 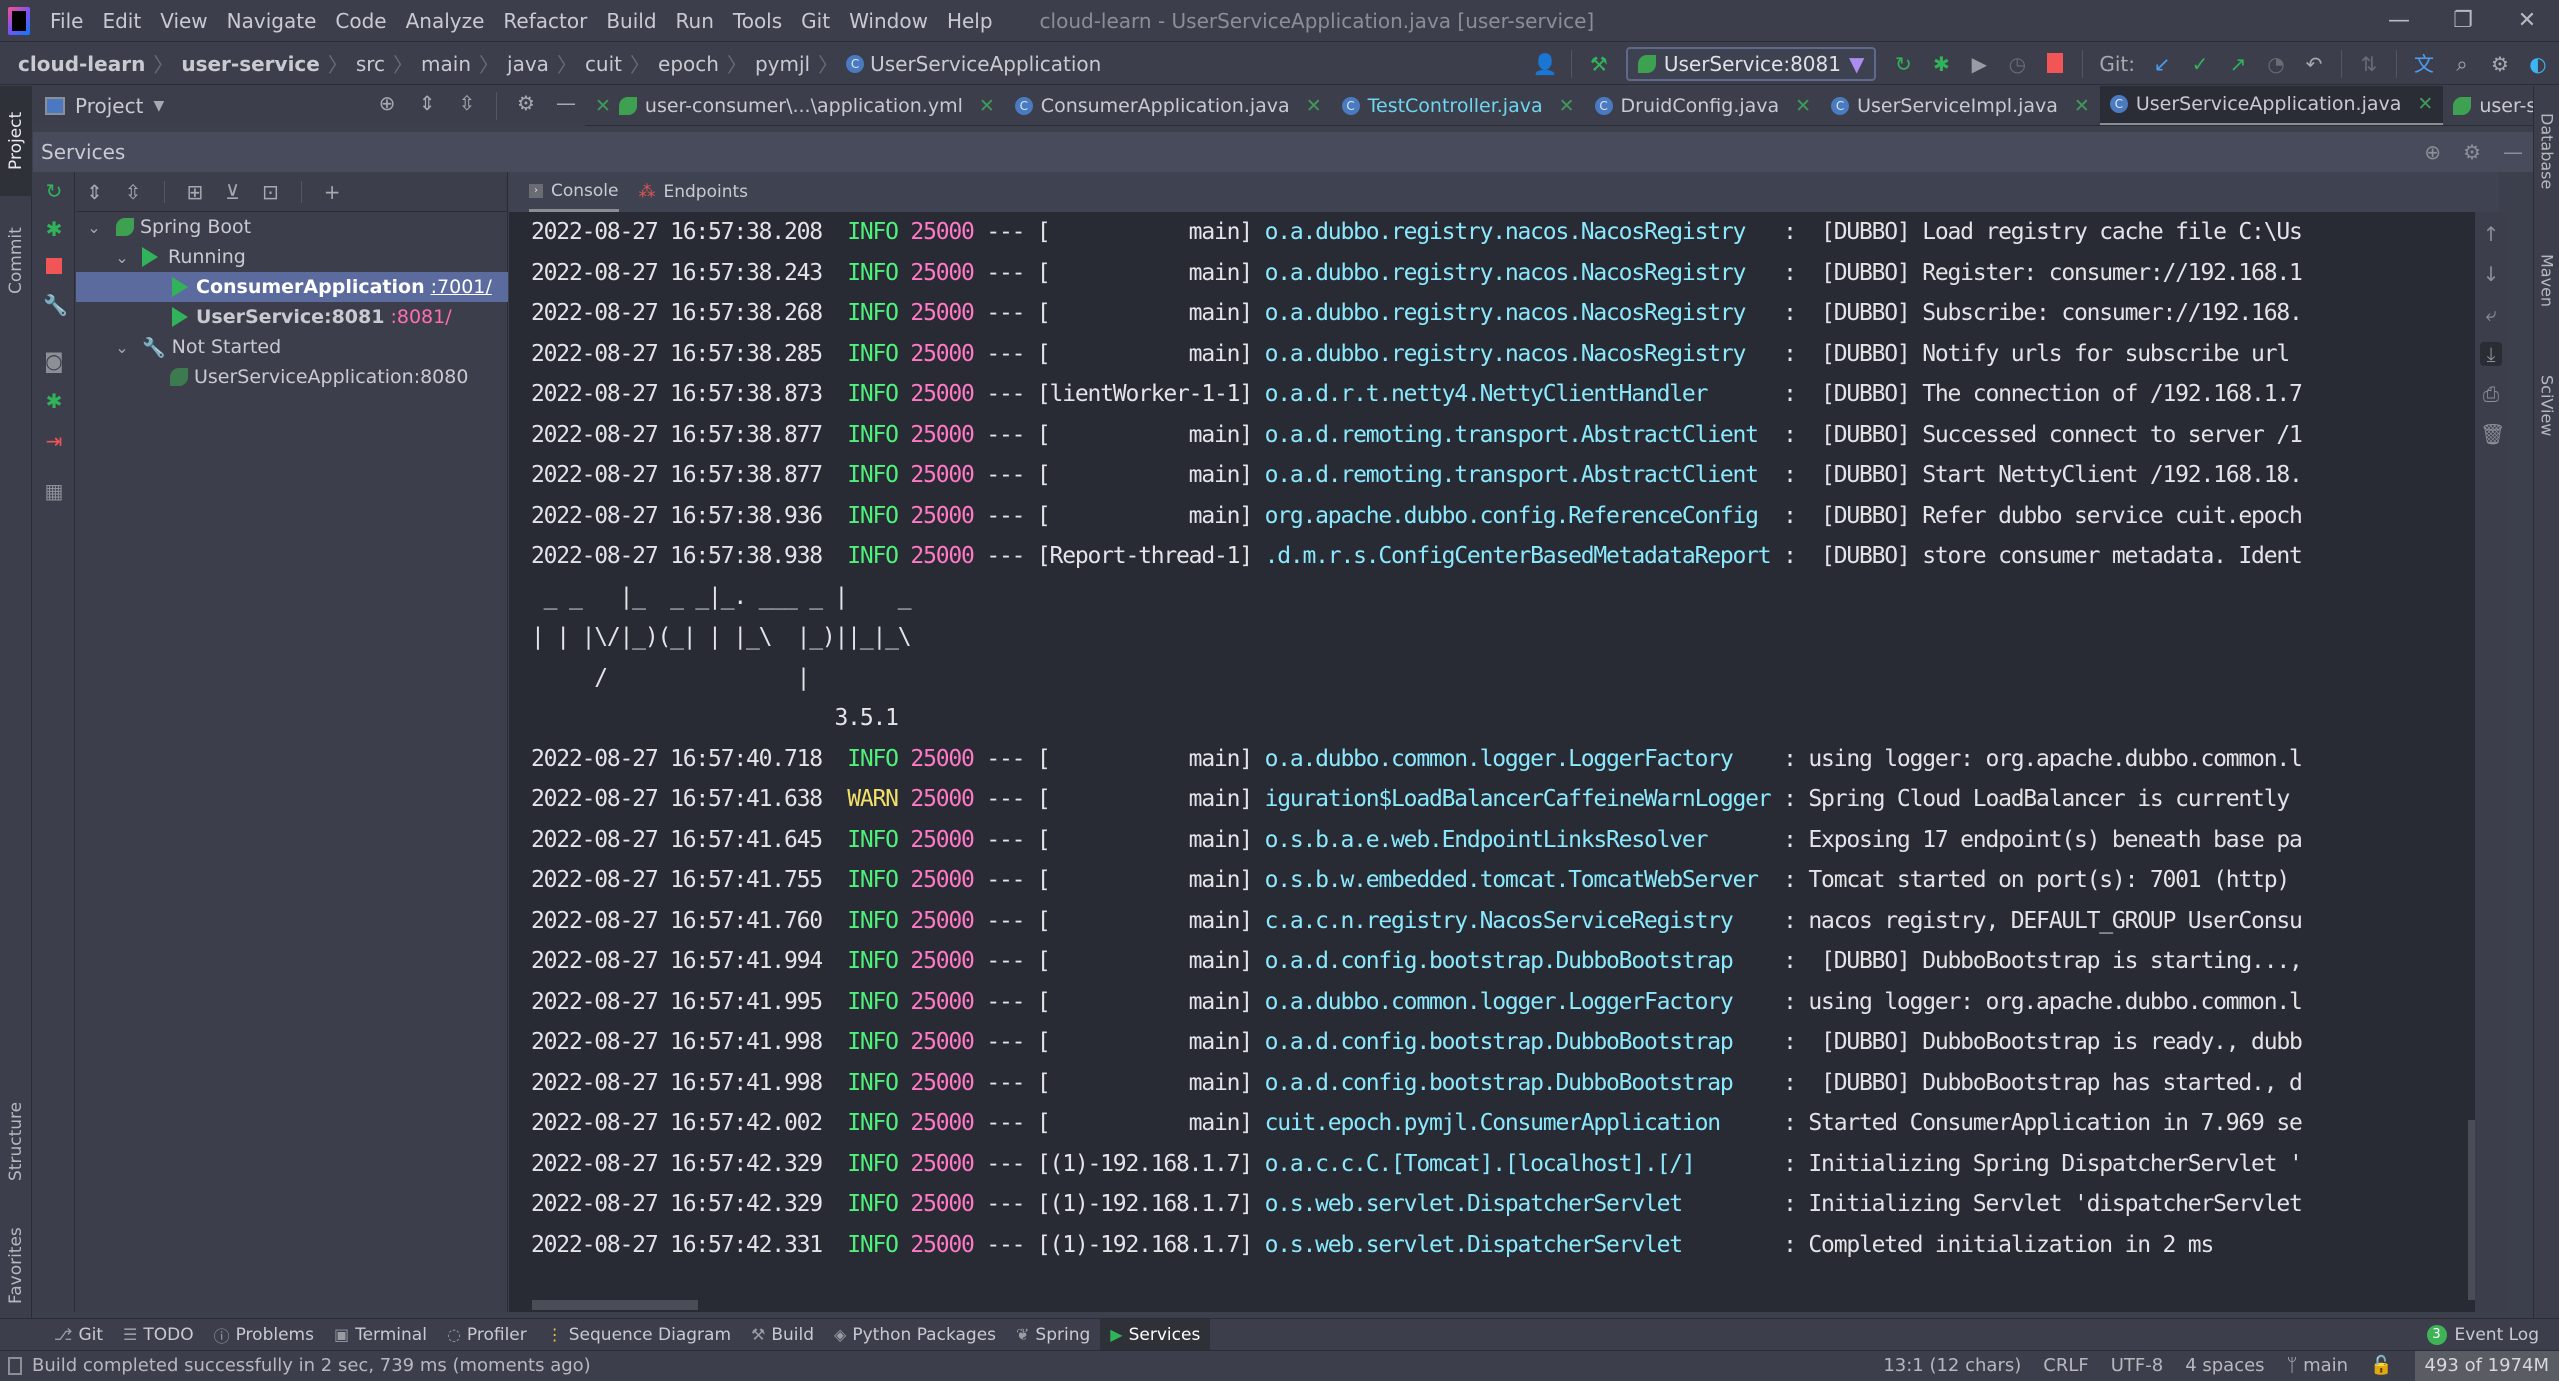 What do you see at coordinates (360, 21) in the screenshot?
I see `menu-code: Code` at bounding box center [360, 21].